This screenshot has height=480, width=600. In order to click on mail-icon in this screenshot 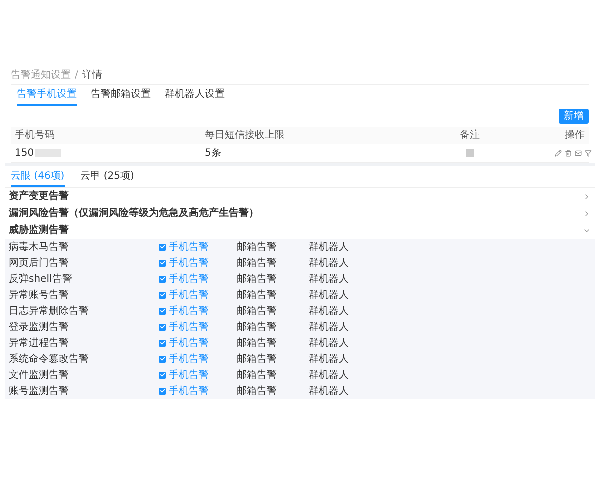, I will do `click(578, 153)`.